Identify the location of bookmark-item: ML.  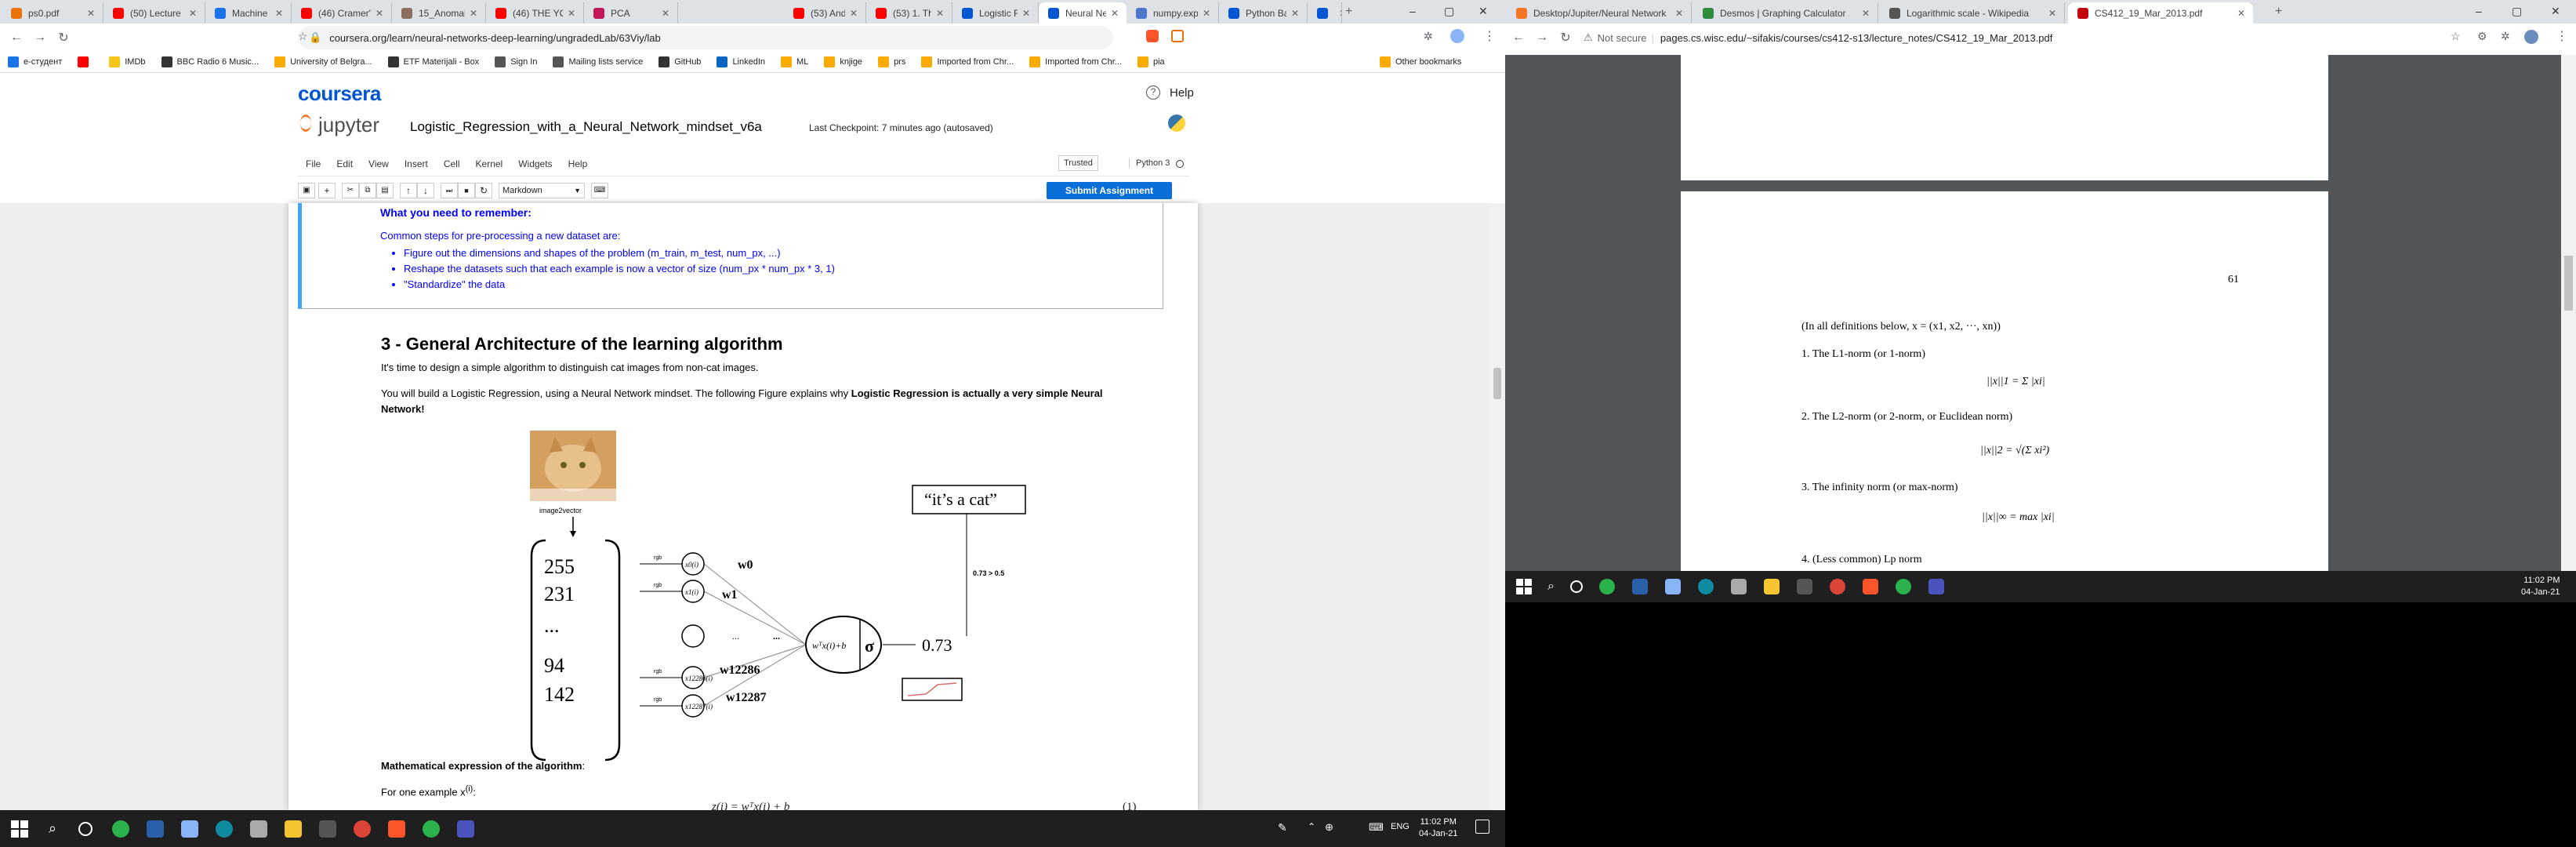
(795, 61).